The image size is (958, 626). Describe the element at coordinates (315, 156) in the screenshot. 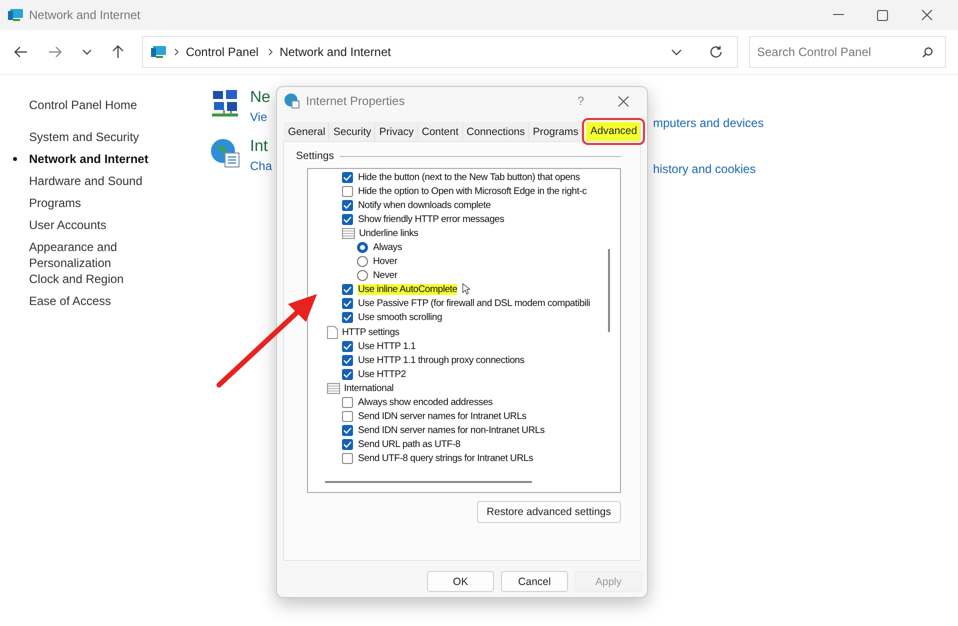

I see `group-label: Settings` at that location.